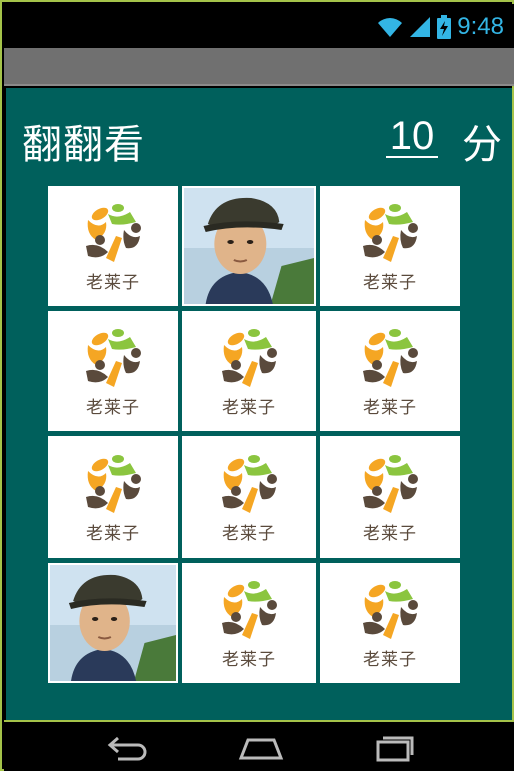 This screenshot has width=514, height=771. What do you see at coordinates (395, 747) in the screenshot?
I see `recent-apps-icon` at bounding box center [395, 747].